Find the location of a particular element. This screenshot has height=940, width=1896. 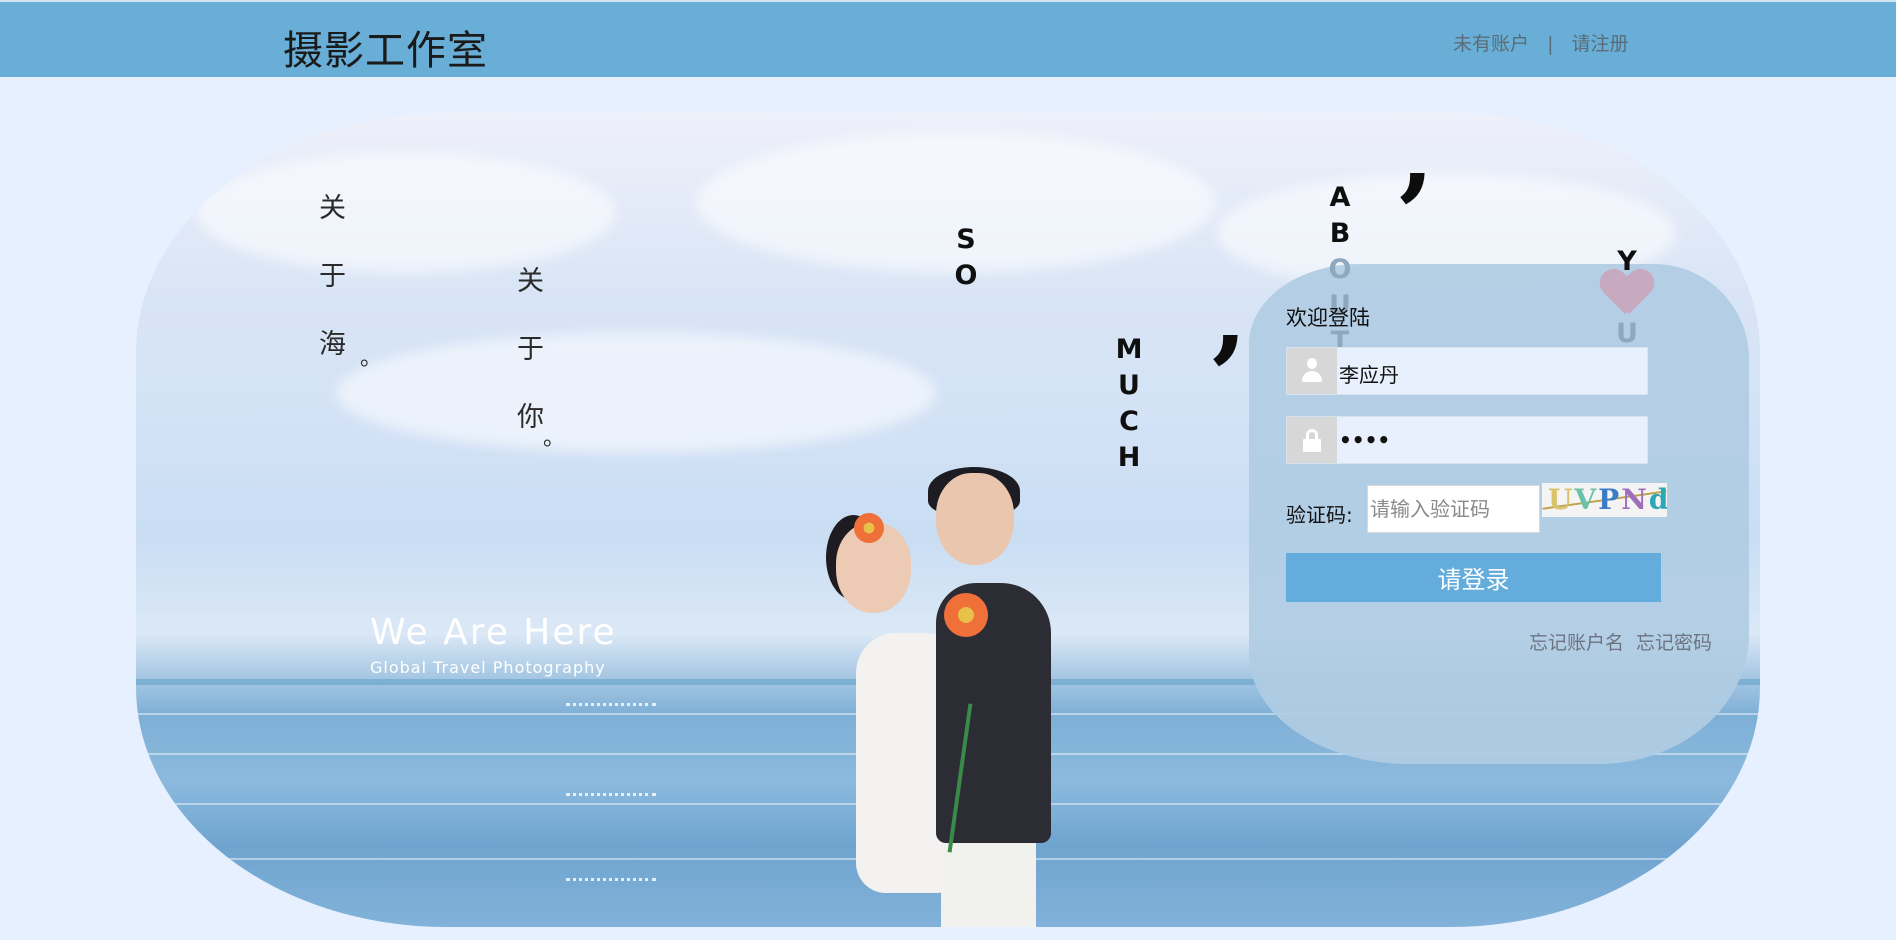

captcha-char: V is located at coordinates (1586, 499).